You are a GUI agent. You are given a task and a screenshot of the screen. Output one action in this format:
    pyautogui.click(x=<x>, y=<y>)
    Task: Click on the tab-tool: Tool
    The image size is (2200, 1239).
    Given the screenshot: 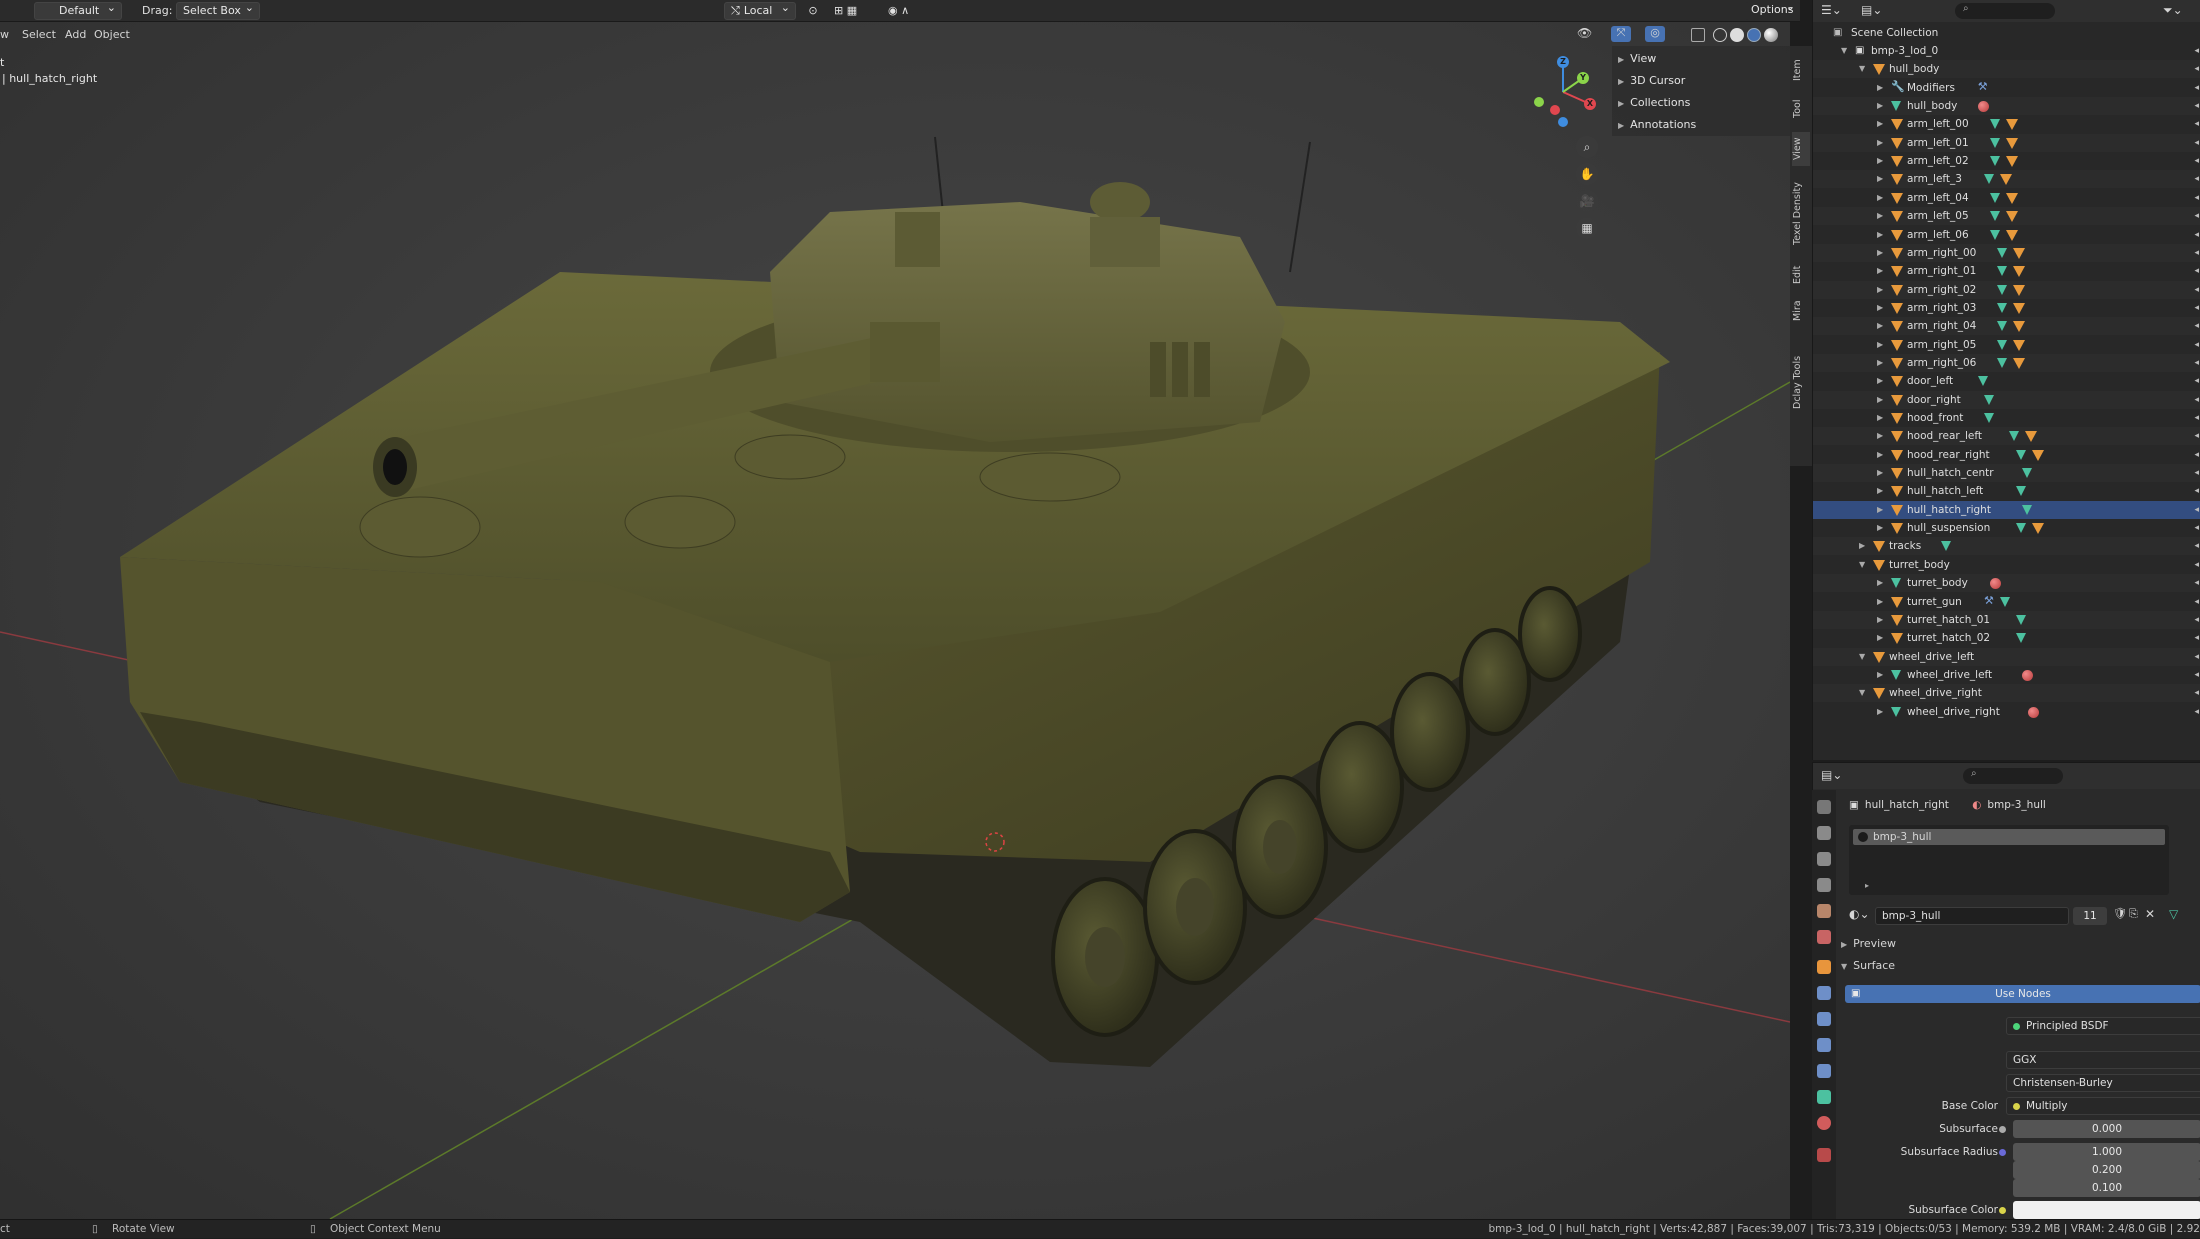 What is the action you would take?
    pyautogui.click(x=1801, y=109)
    